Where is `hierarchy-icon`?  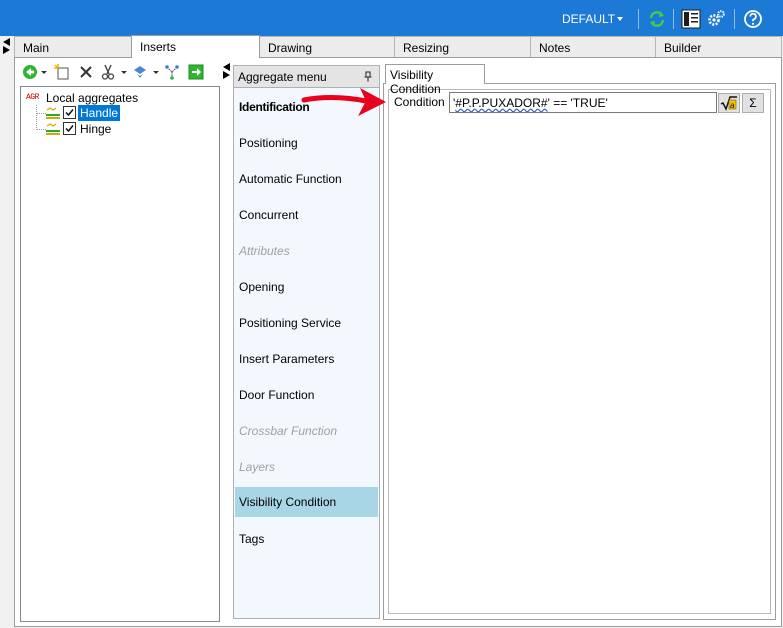
hierarchy-icon is located at coordinates (172, 72).